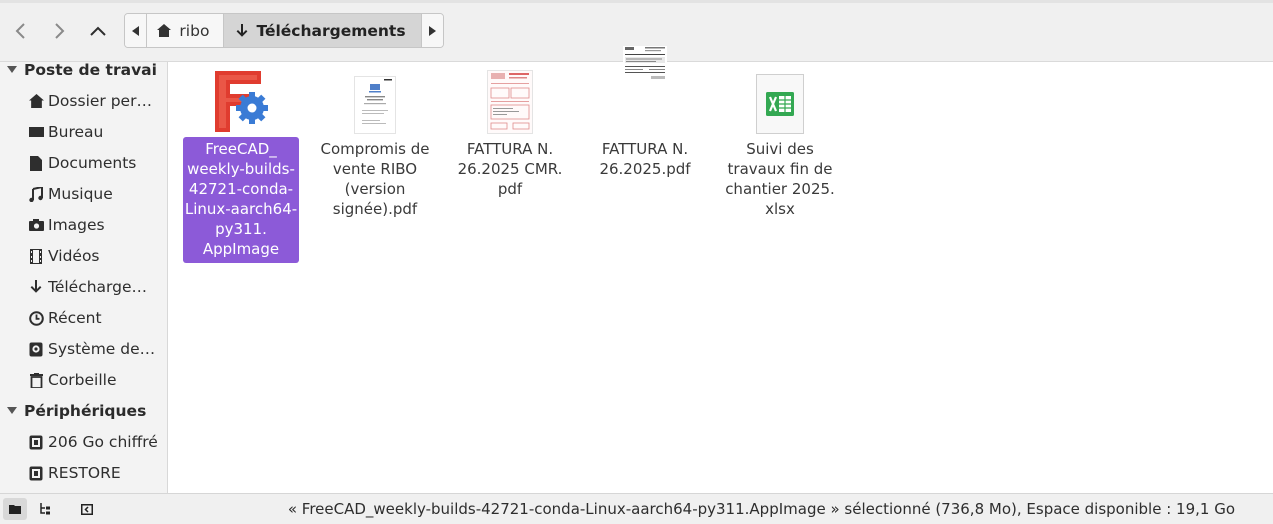  Describe the element at coordinates (36, 318) in the screenshot. I see `clock-icon` at that location.